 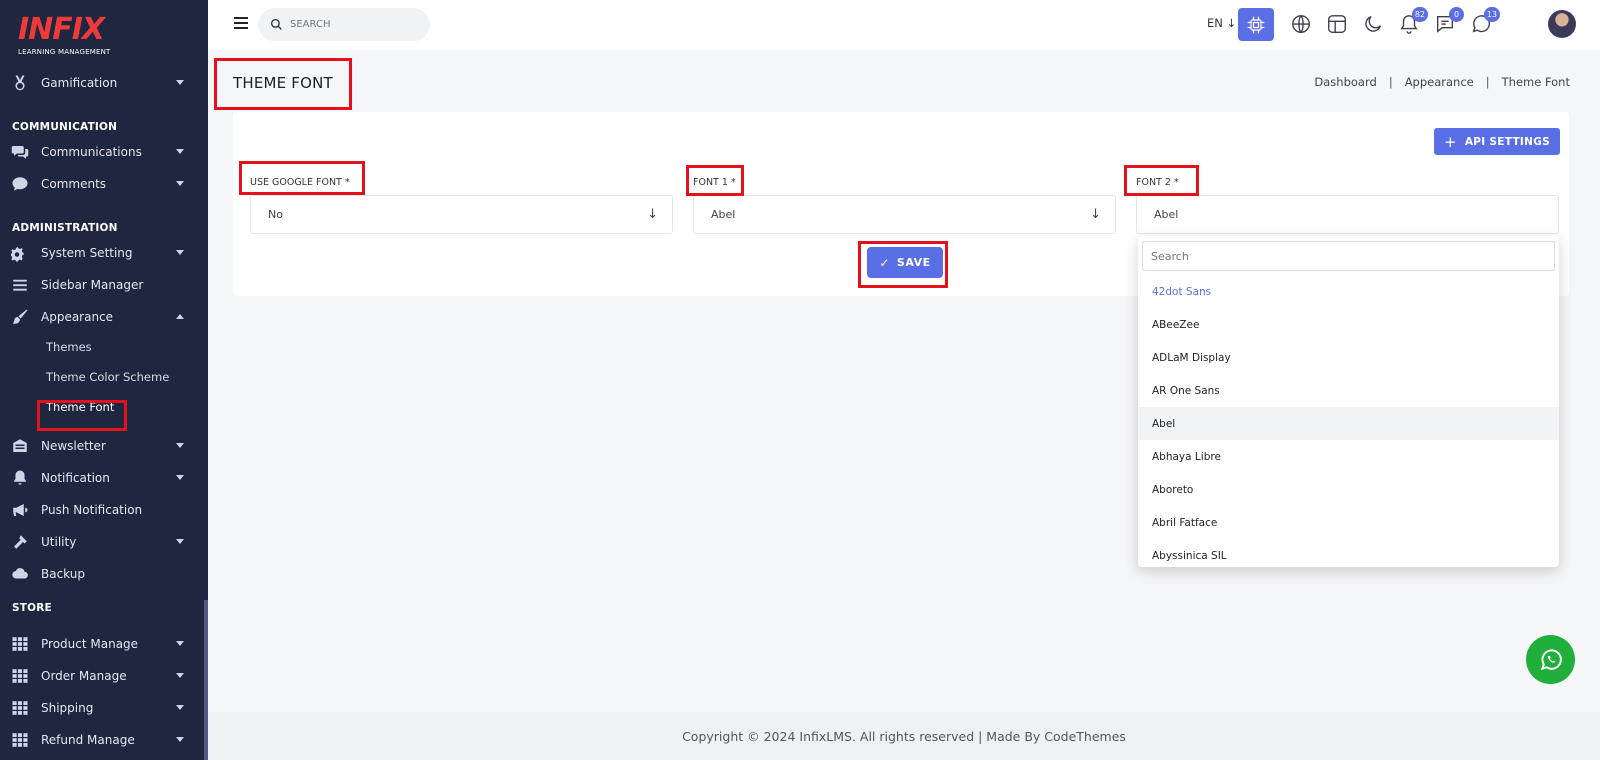 I want to click on sidebar-item-label: Push Notification, so click(x=92, y=510).